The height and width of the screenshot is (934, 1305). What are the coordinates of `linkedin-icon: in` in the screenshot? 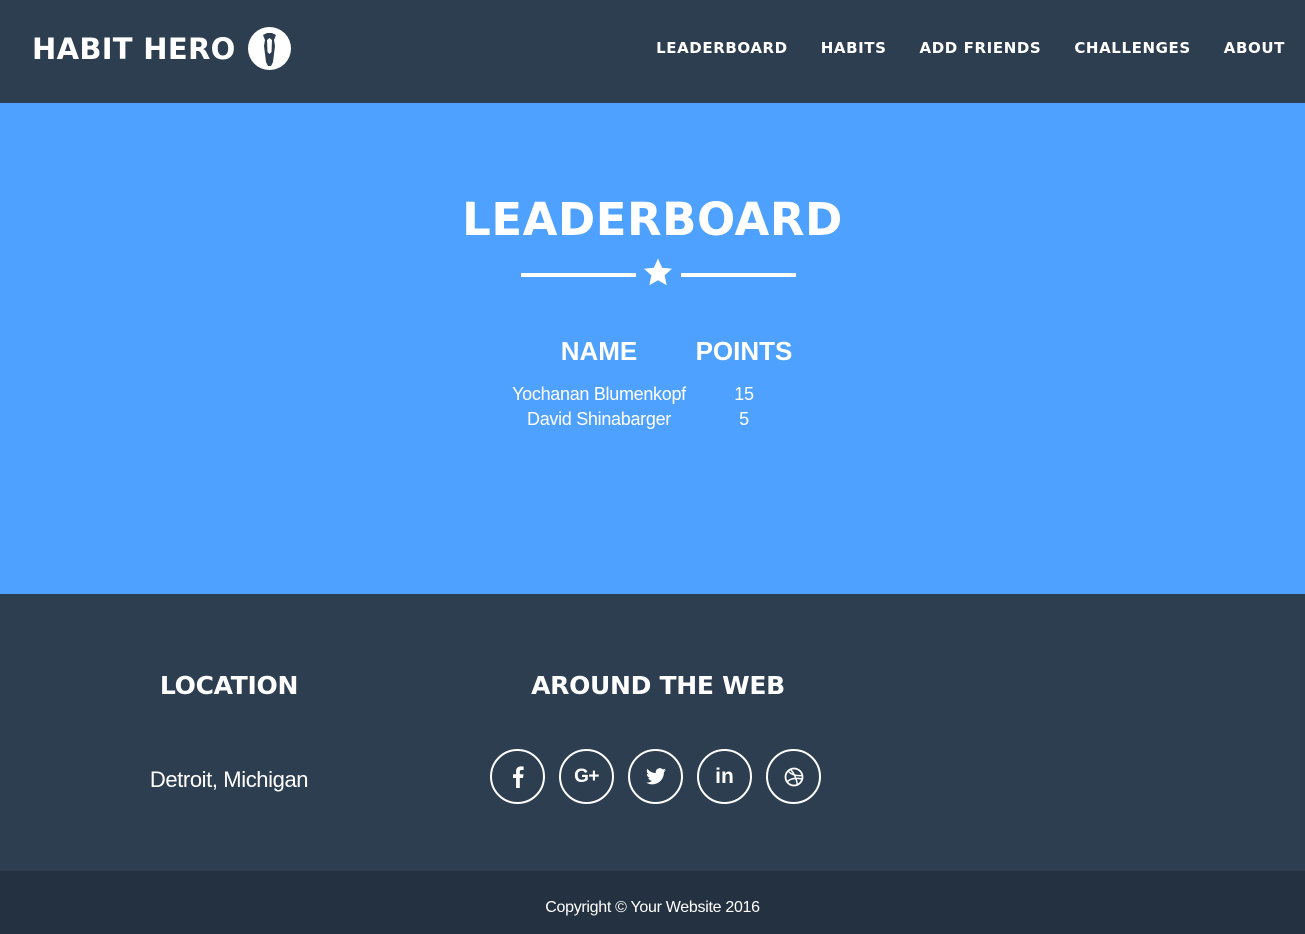 It's located at (724, 776).